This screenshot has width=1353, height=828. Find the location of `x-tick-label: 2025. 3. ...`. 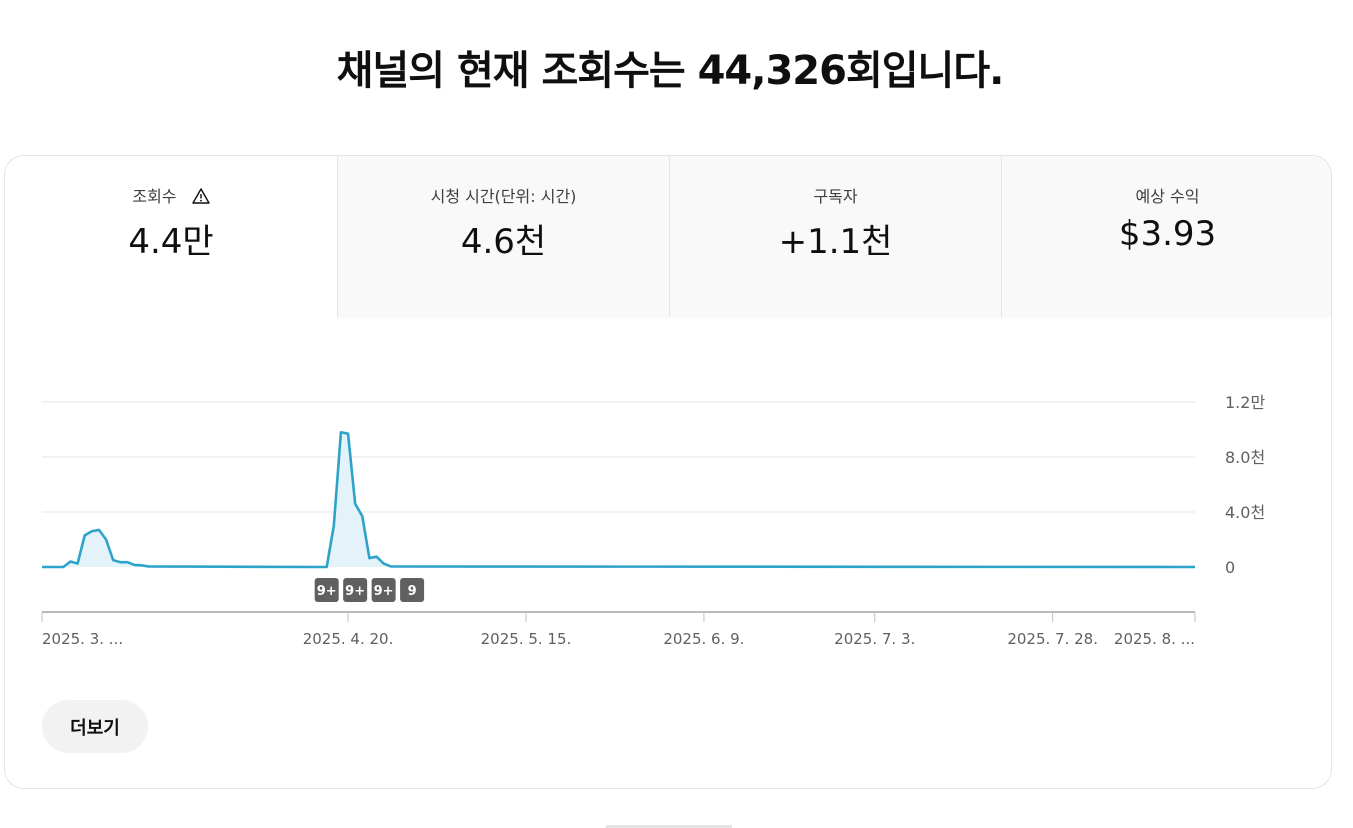

x-tick-label: 2025. 3. ... is located at coordinates (82, 639).